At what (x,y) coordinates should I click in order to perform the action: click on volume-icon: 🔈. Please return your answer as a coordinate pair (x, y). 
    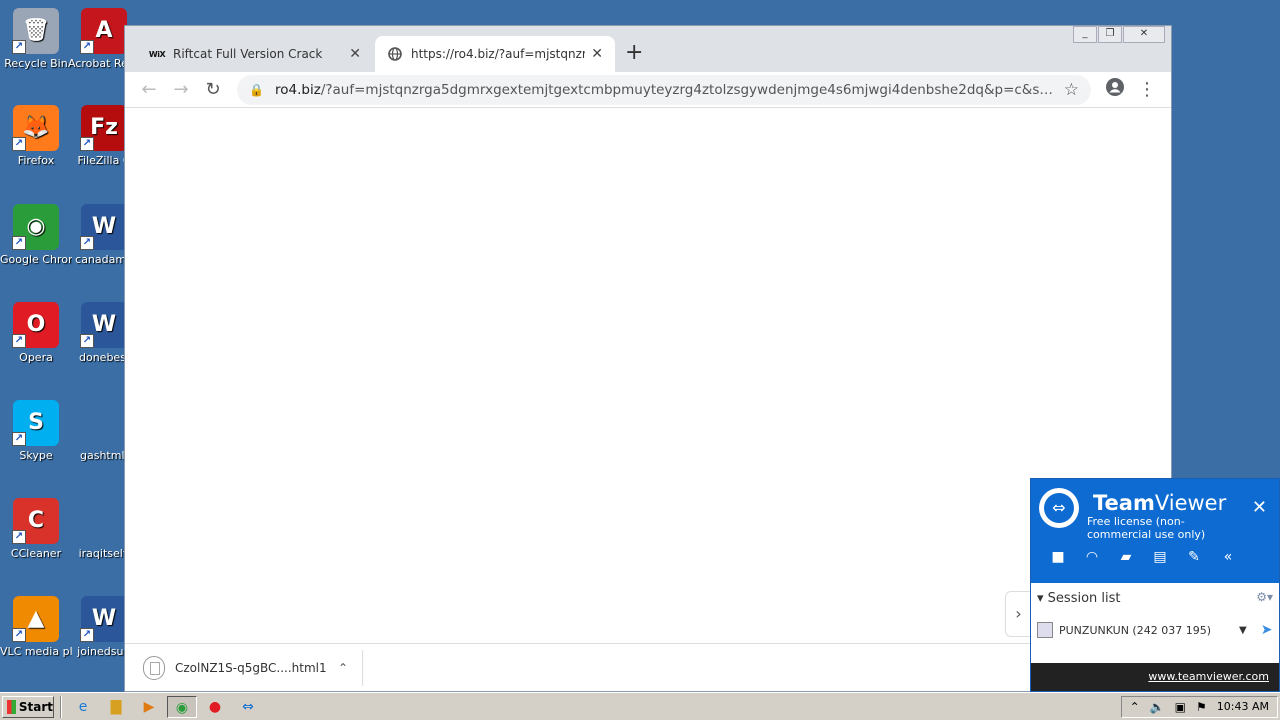
    Looking at the image, I should click on (1157, 707).